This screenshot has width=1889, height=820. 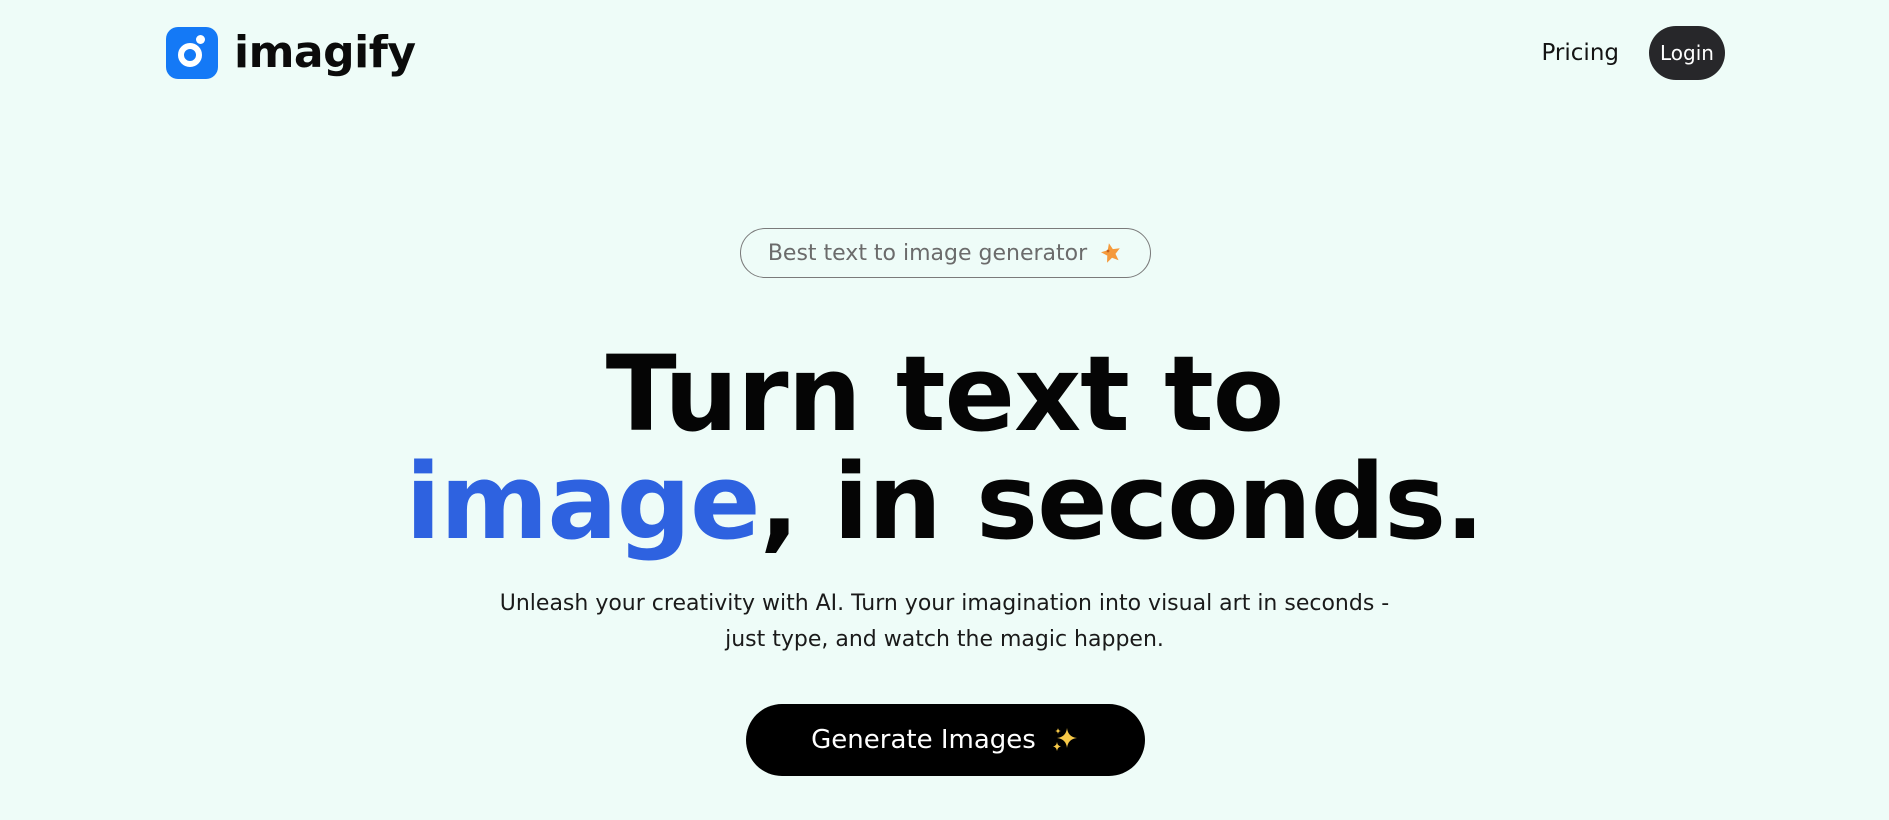 I want to click on login-button: Login, so click(x=1687, y=53).